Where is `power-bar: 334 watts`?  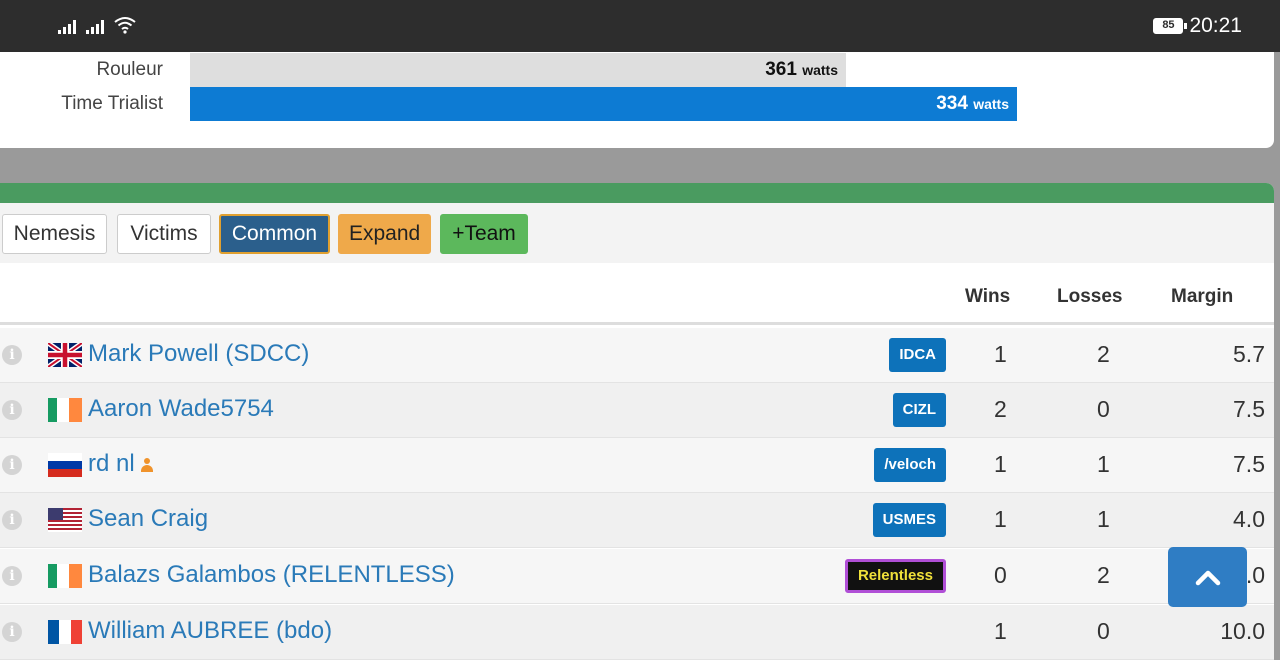 power-bar: 334 watts is located at coordinates (603, 104).